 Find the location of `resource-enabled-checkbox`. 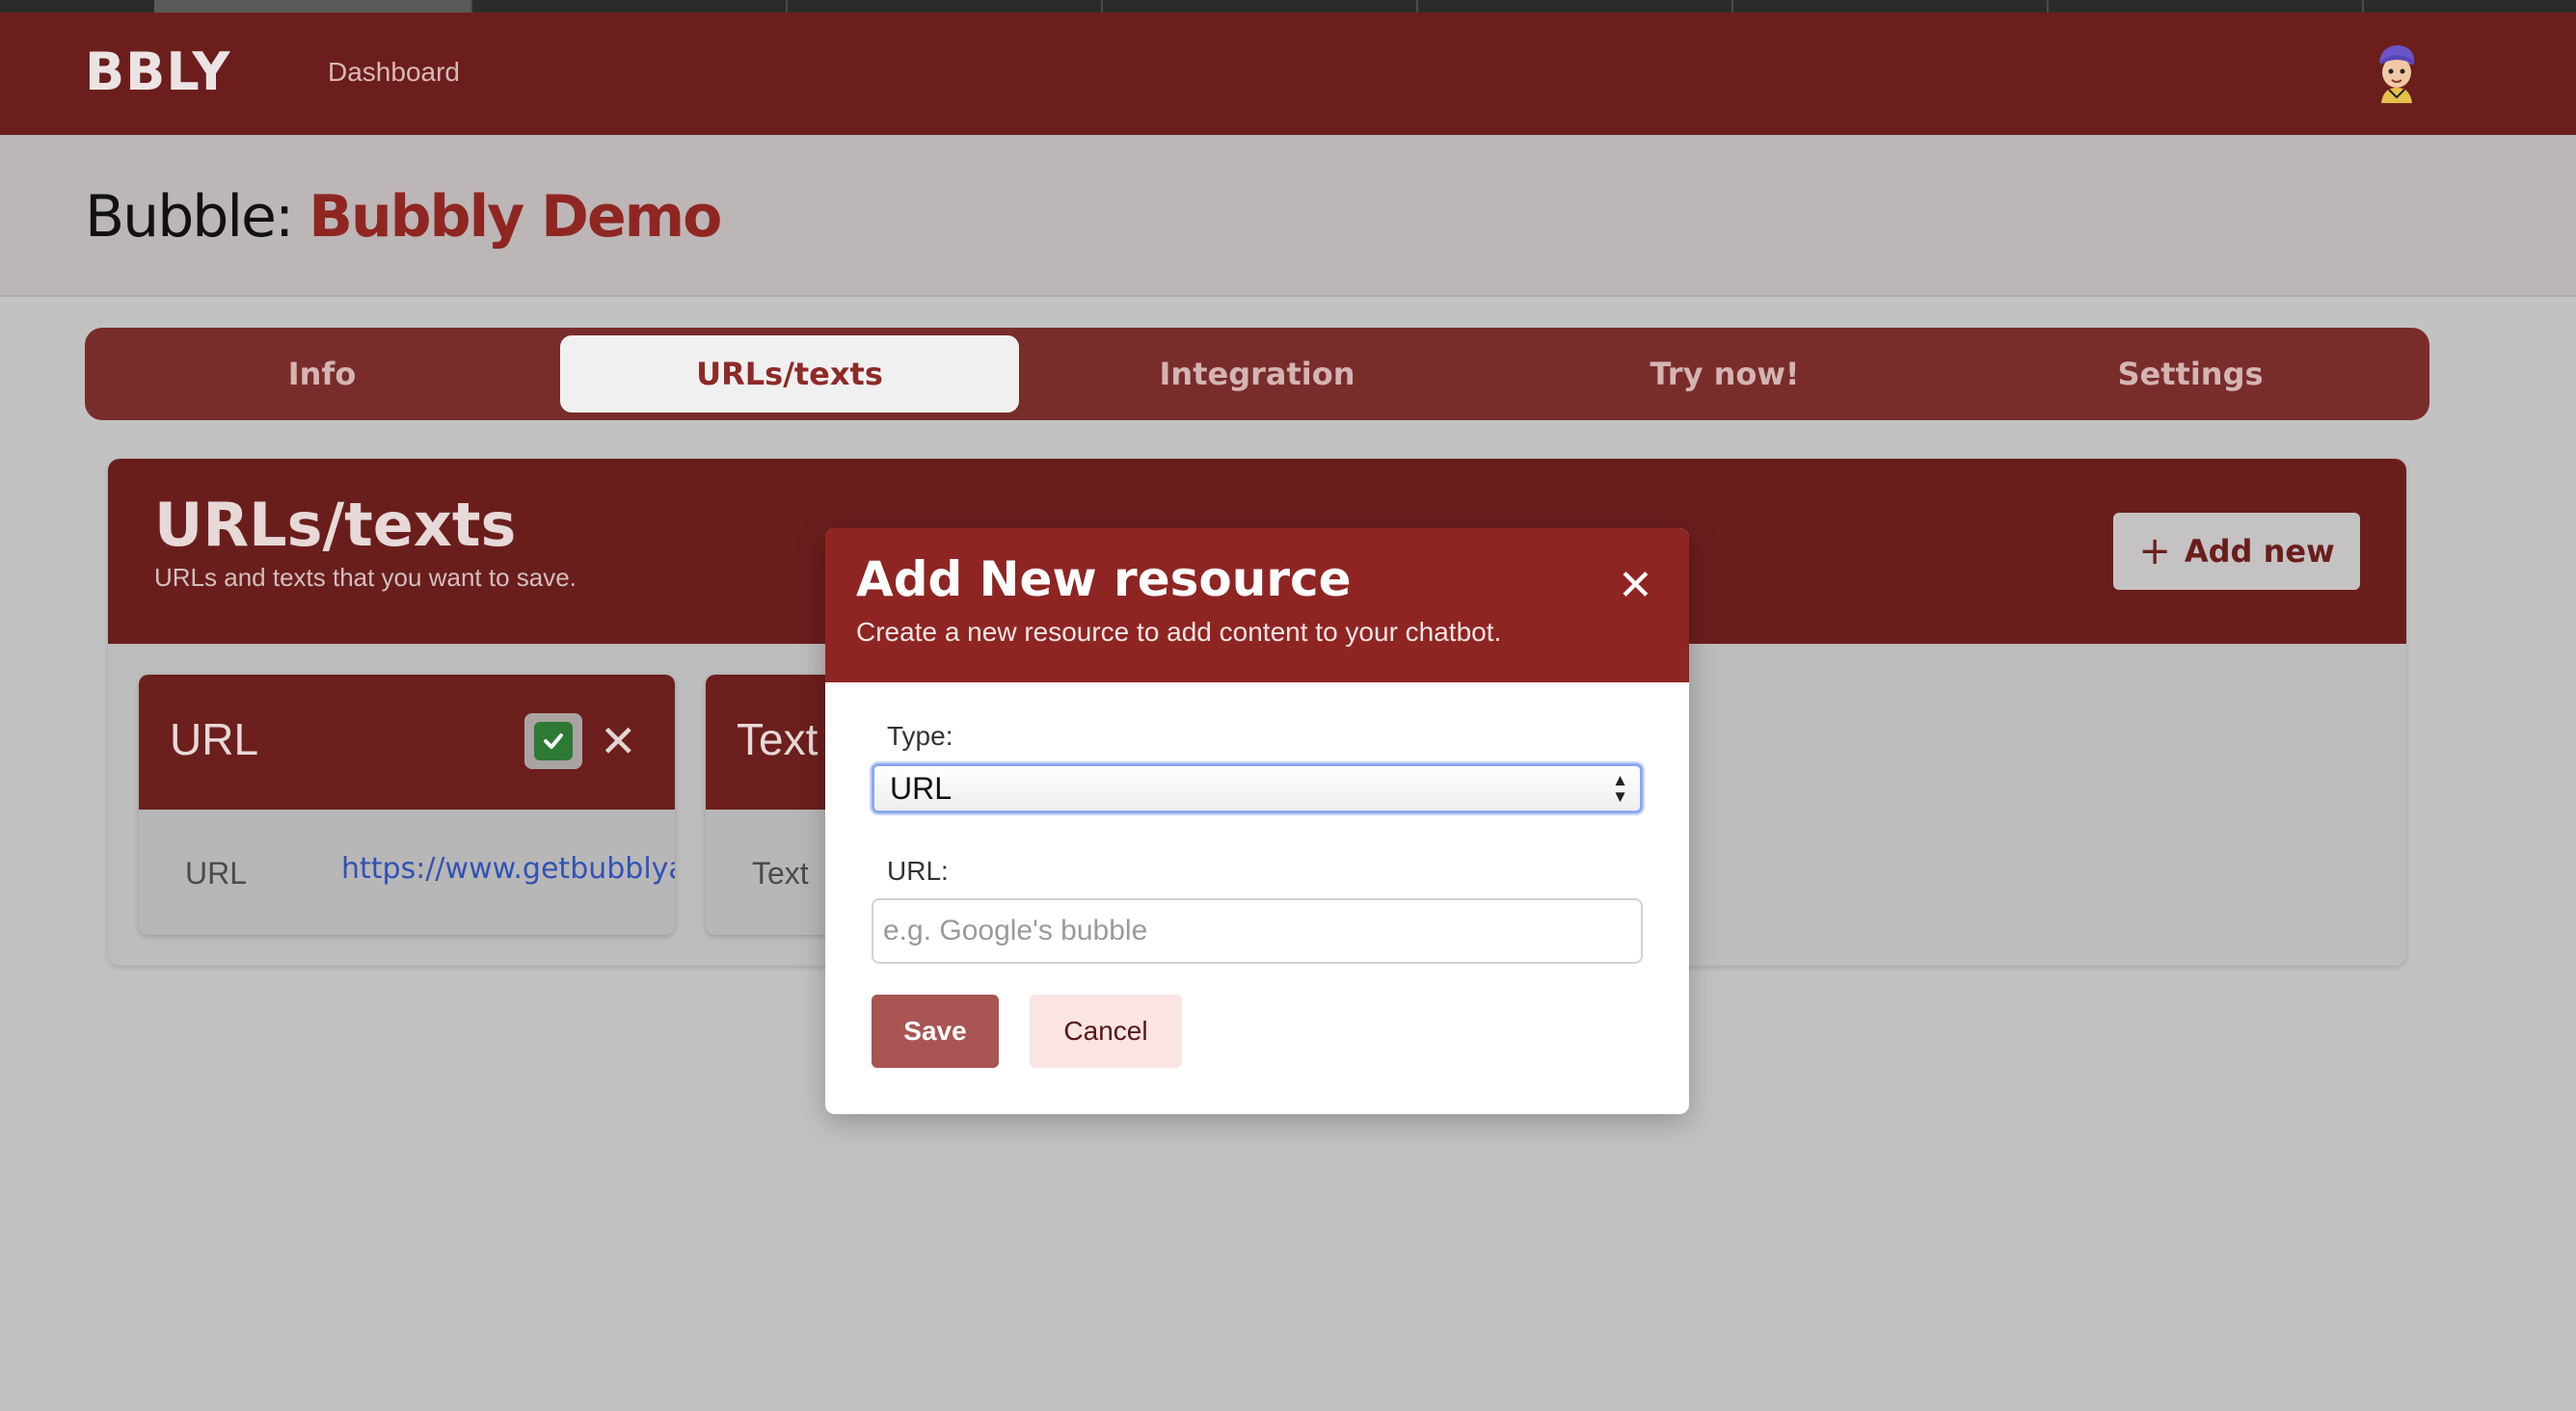

resource-enabled-checkbox is located at coordinates (553, 741).